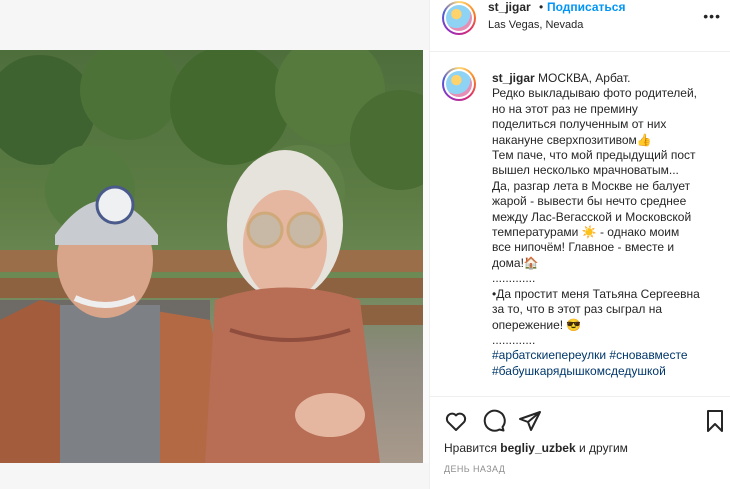 This screenshot has width=730, height=489. What do you see at coordinates (591, 185) in the screenshot?
I see `caption-line: Да, разгар лета в Москве не балует` at bounding box center [591, 185].